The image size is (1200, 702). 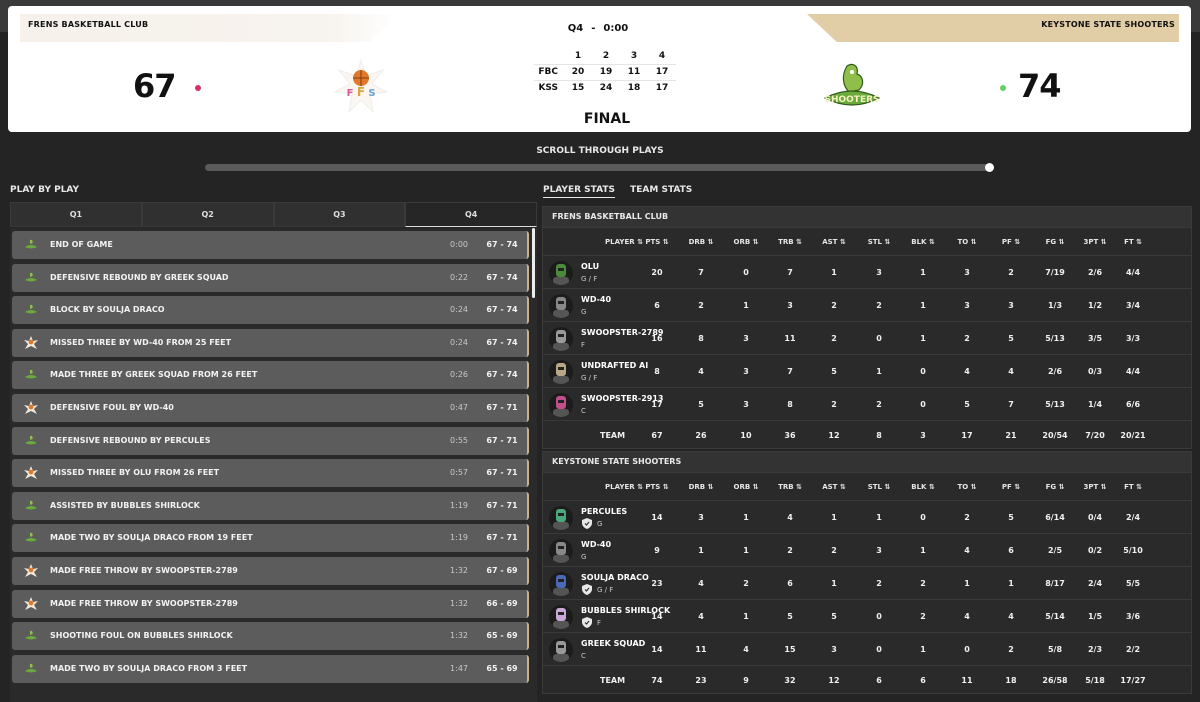 I want to click on play-time: 1:47, so click(x=459, y=668).